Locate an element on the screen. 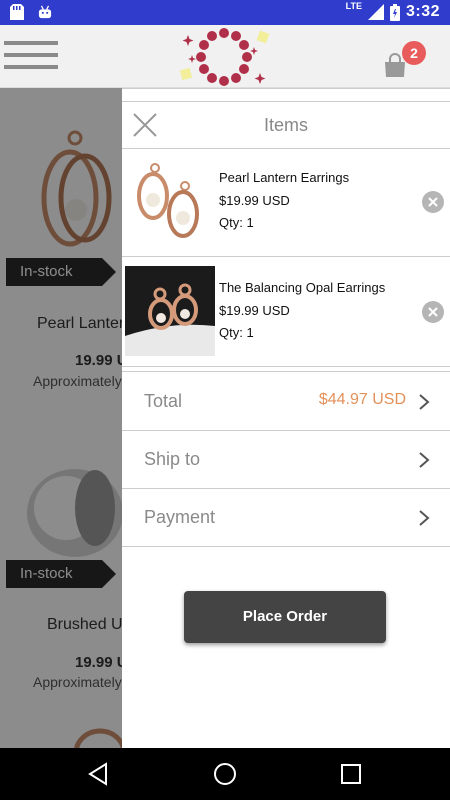 This screenshot has height=800, width=450. battery-icon is located at coordinates (394, 12).